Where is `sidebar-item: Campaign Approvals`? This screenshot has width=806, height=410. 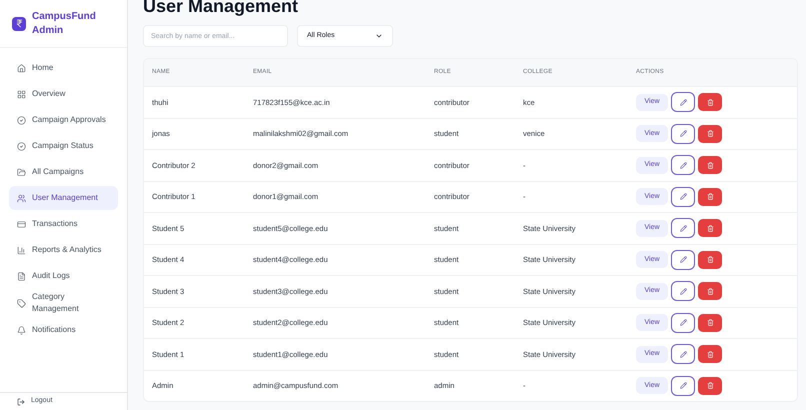 sidebar-item: Campaign Approvals is located at coordinates (63, 120).